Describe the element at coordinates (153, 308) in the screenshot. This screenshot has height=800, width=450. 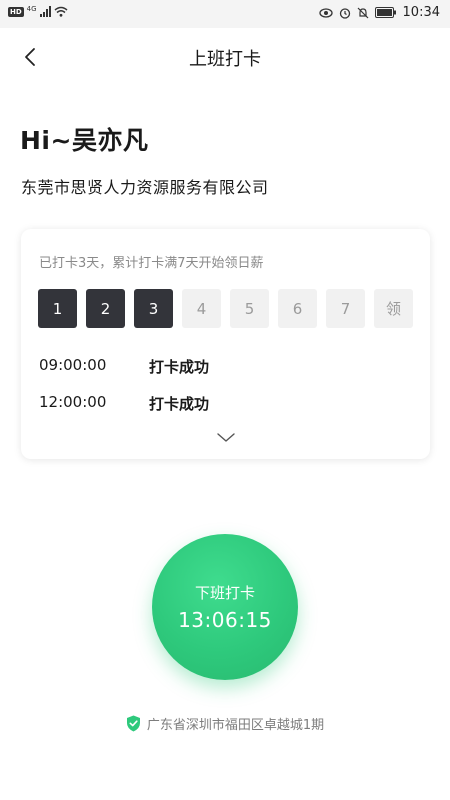
I see `day-box: 3` at that location.